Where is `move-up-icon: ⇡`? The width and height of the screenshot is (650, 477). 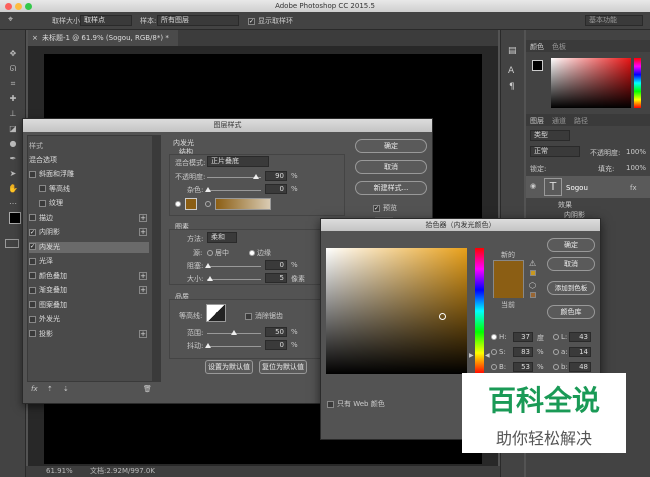 move-up-icon: ⇡ is located at coordinates (50, 389).